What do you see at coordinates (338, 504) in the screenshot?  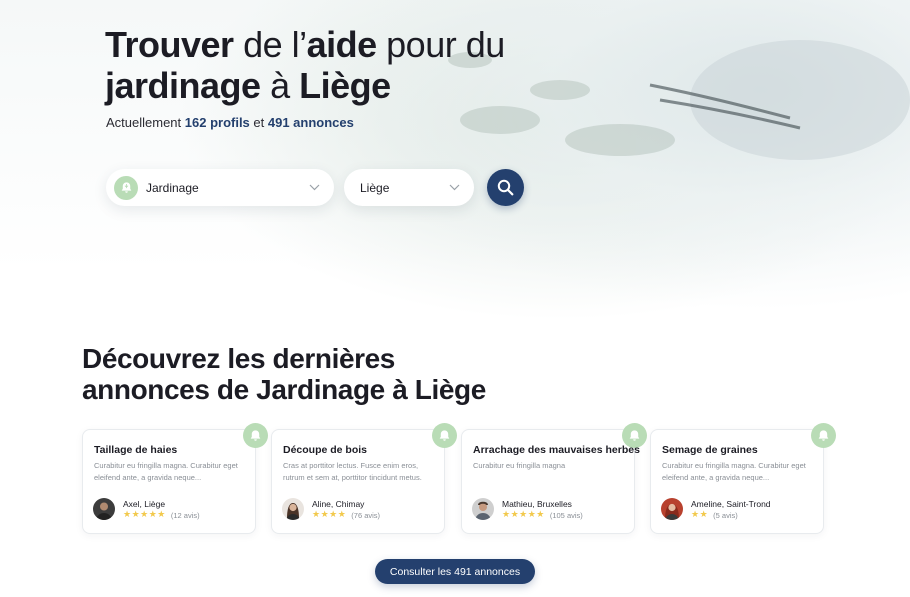 I see `author-name: Aline, Chimay` at bounding box center [338, 504].